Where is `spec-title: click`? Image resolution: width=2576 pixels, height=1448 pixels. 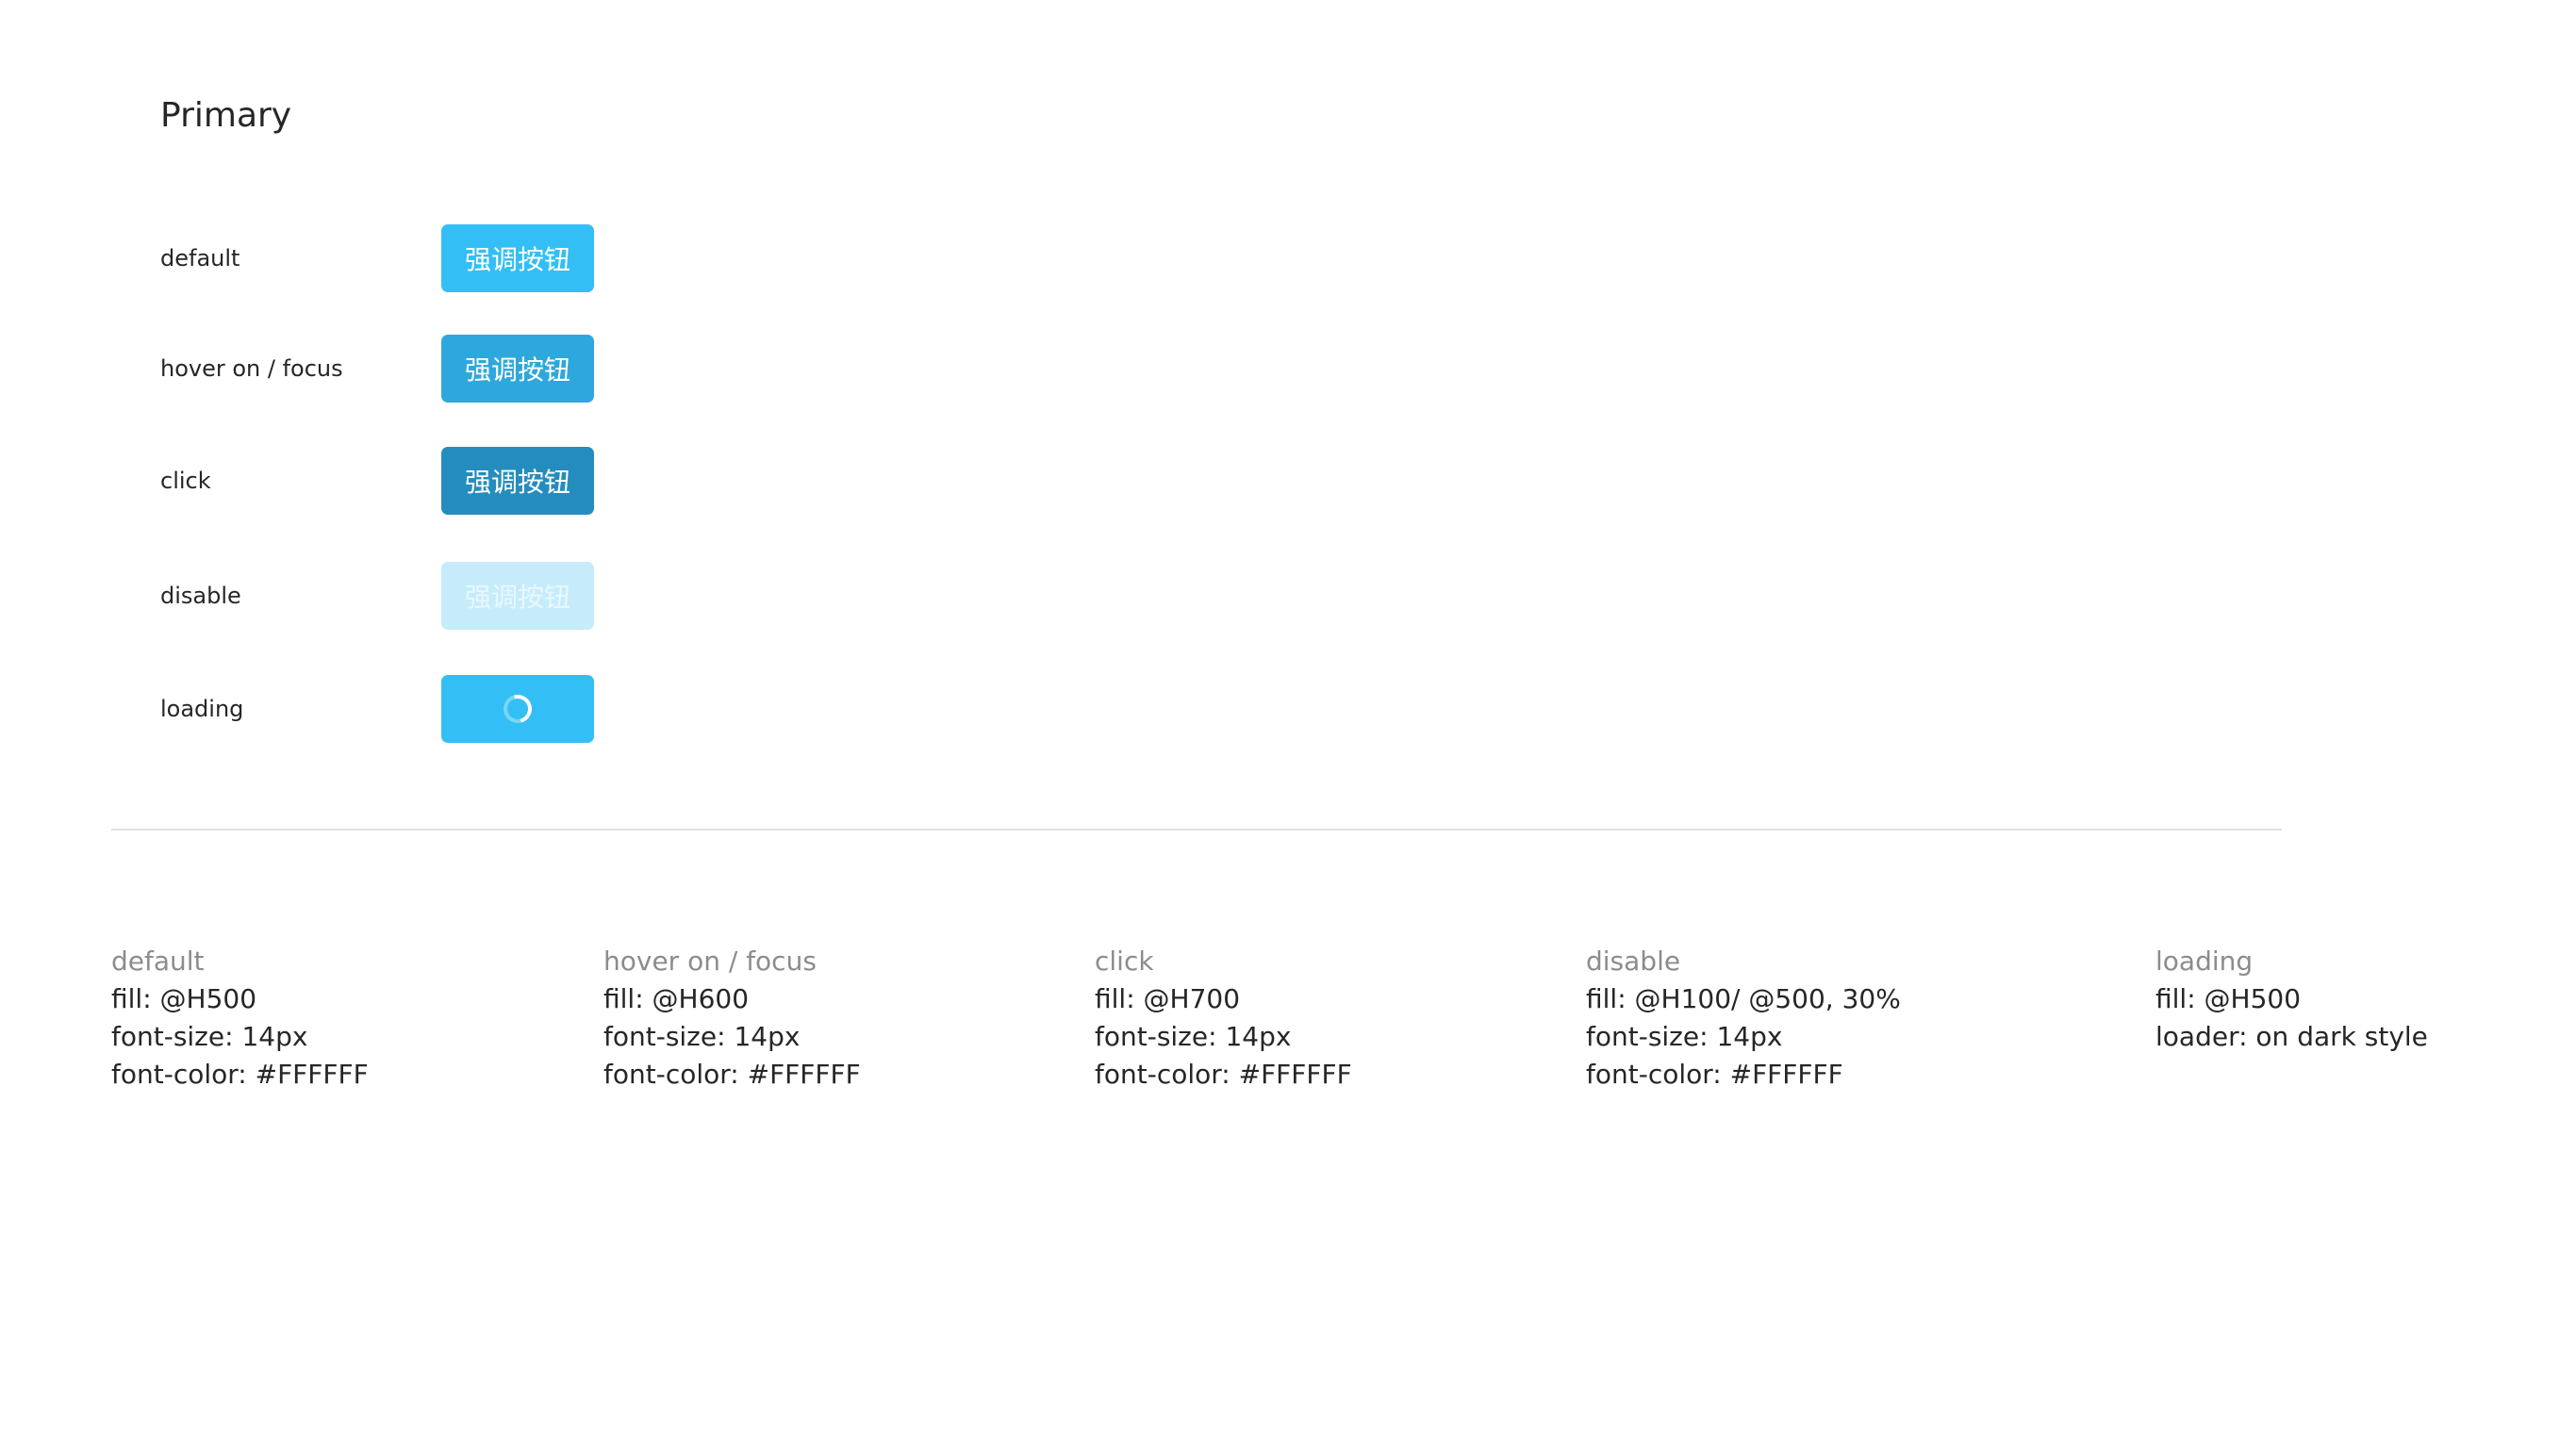 spec-title: click is located at coordinates (1124, 961).